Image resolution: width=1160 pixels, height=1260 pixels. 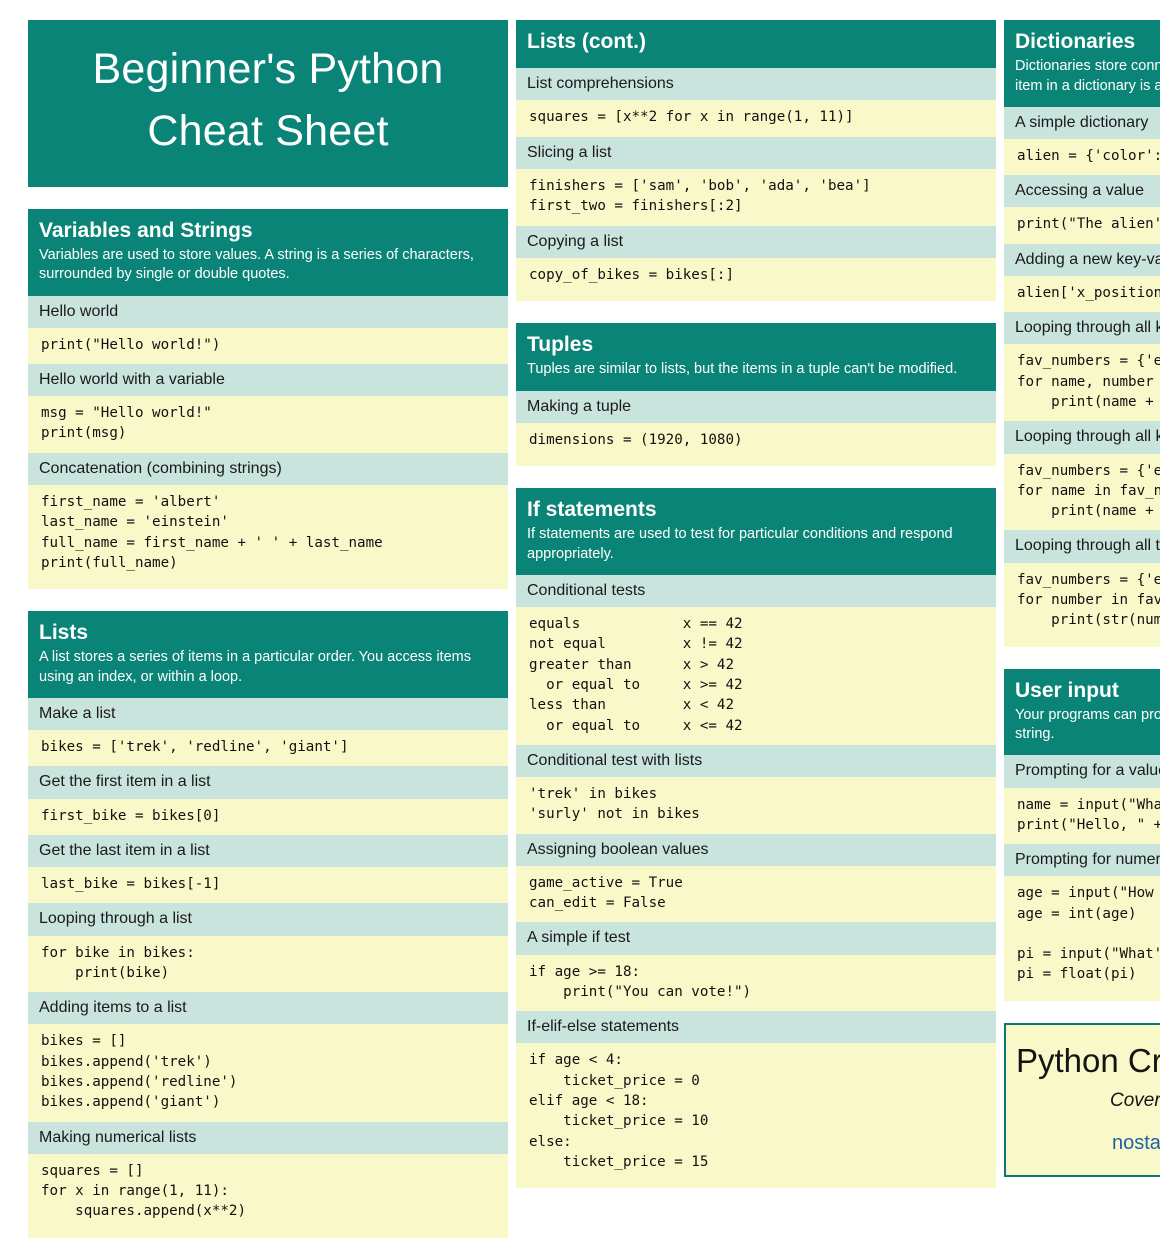 I want to click on code-block: if age >= 18: print("You can vote!"), so click(x=756, y=983).